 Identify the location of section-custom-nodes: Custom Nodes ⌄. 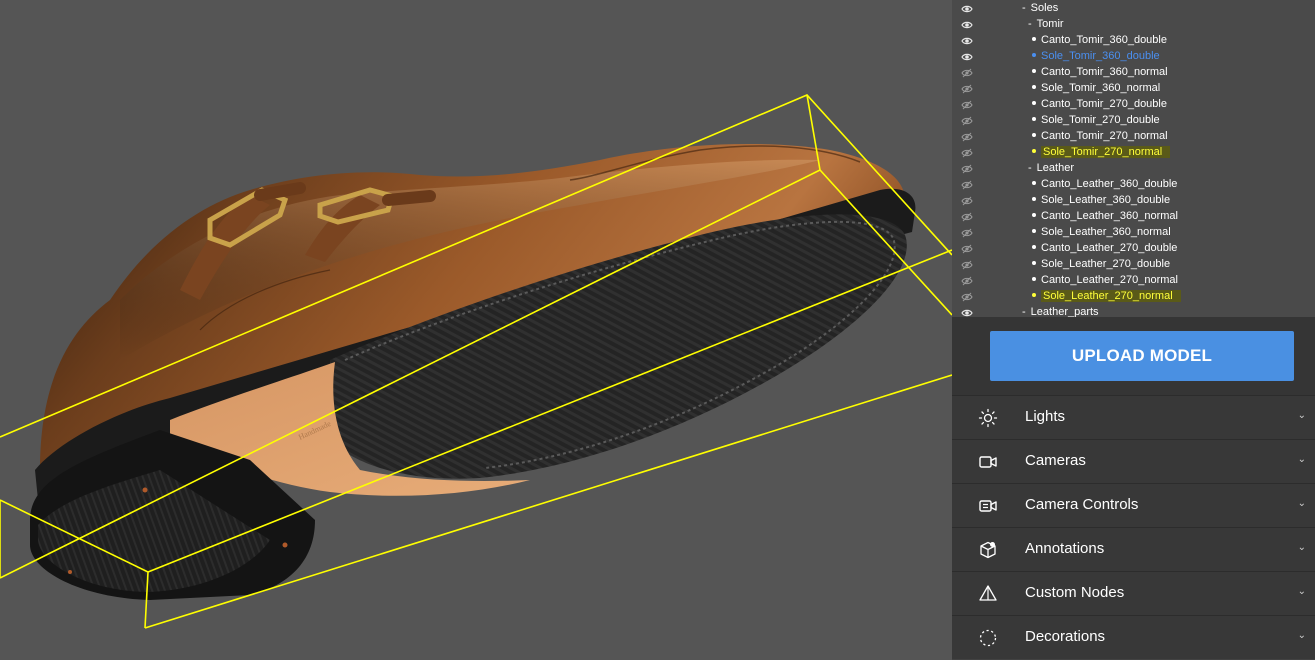
(1133, 593).